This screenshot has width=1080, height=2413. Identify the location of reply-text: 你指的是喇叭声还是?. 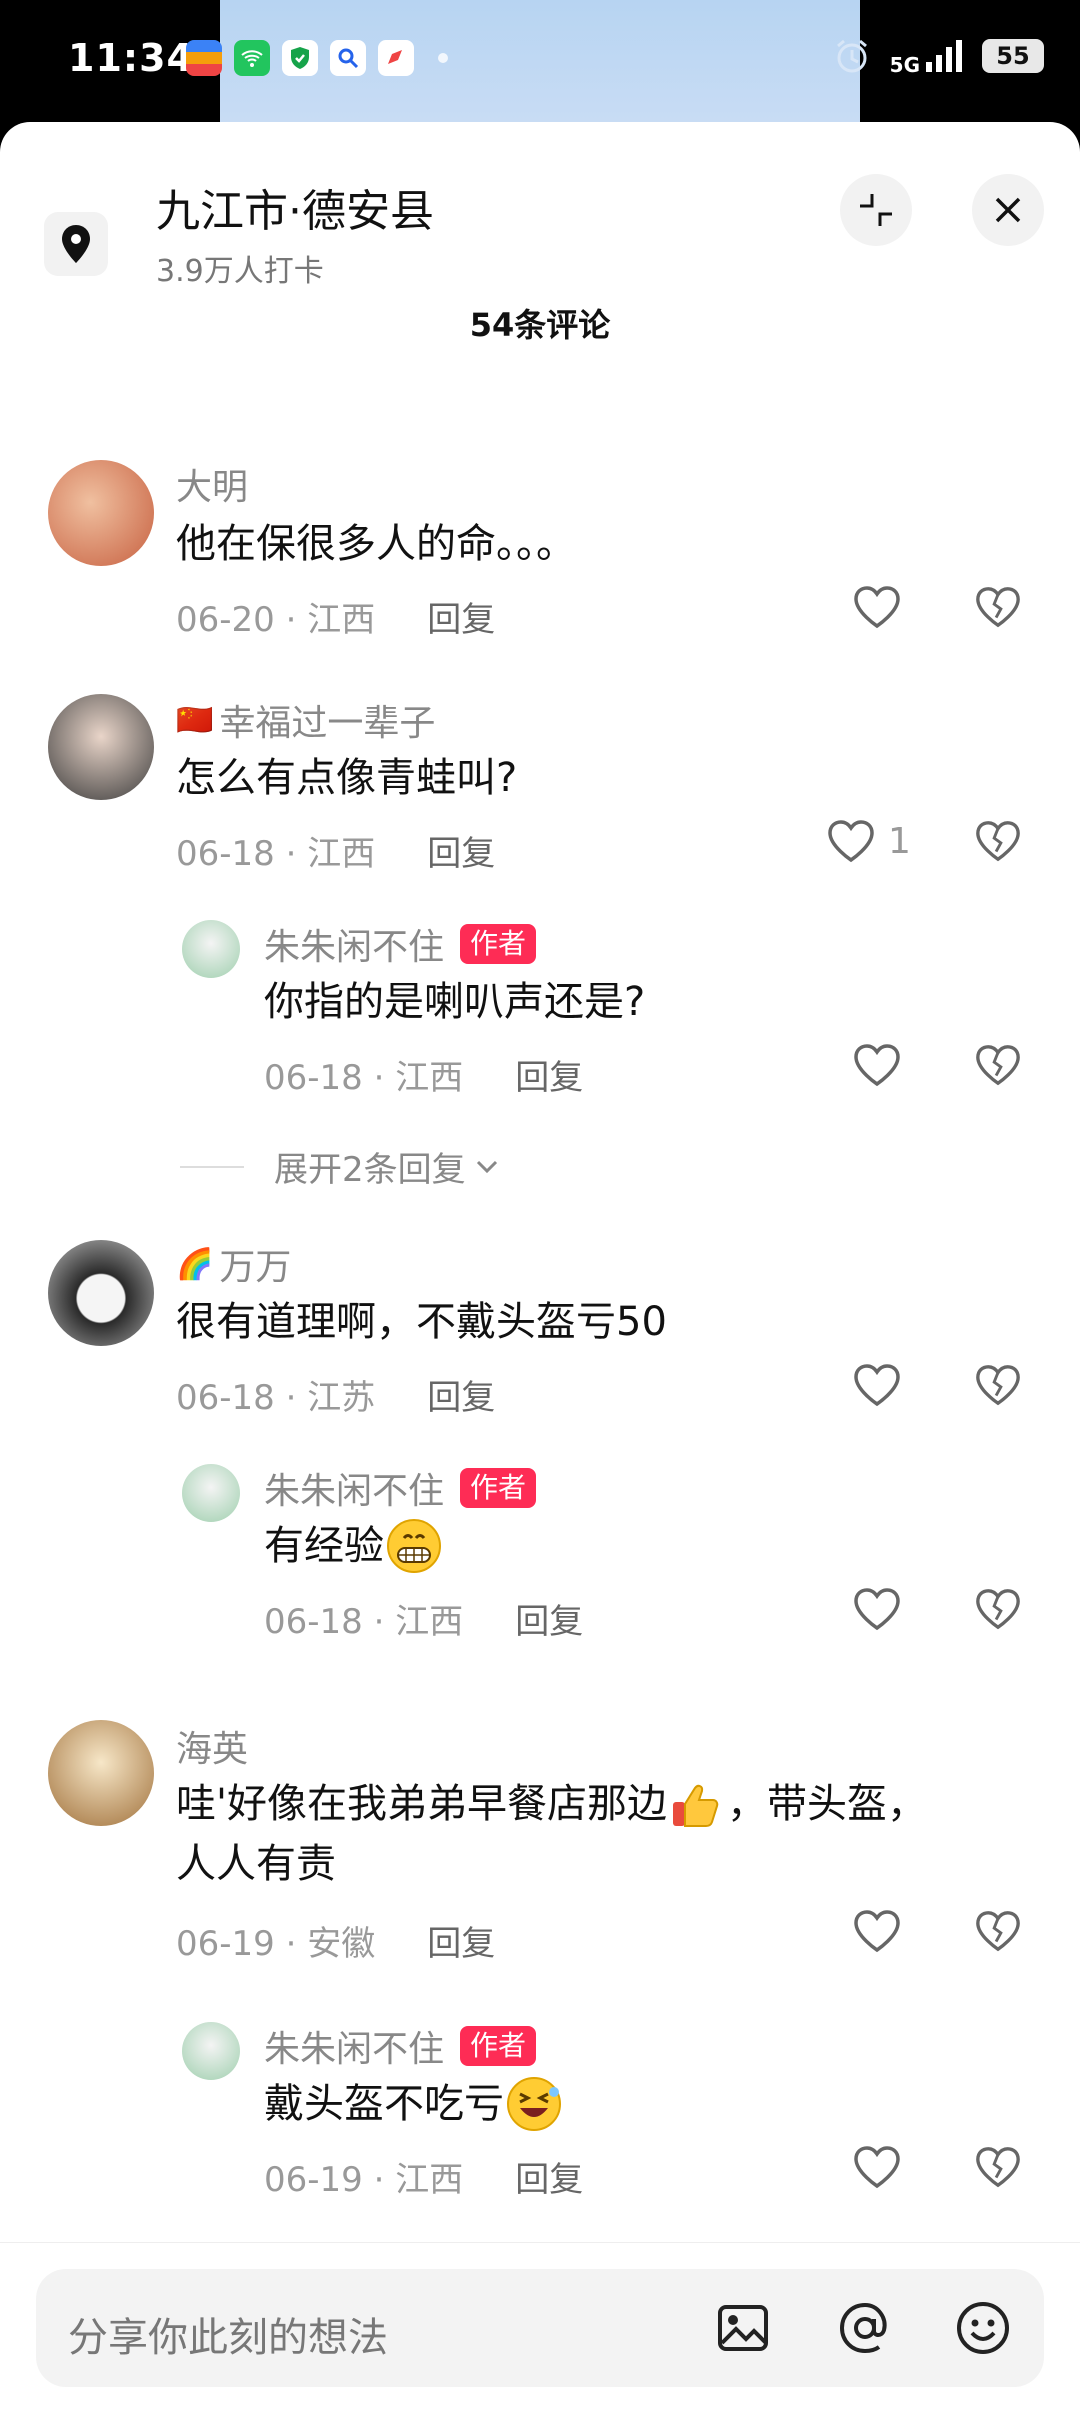
(455, 1002).